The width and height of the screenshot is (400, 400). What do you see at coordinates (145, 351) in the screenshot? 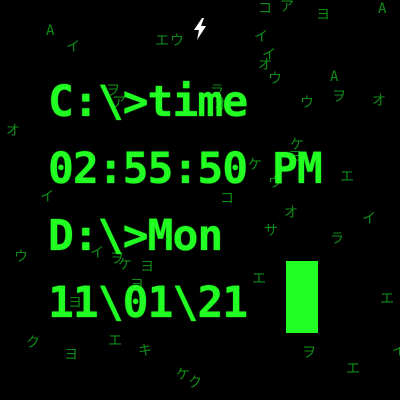
I see `rain-glyph: キ` at bounding box center [145, 351].